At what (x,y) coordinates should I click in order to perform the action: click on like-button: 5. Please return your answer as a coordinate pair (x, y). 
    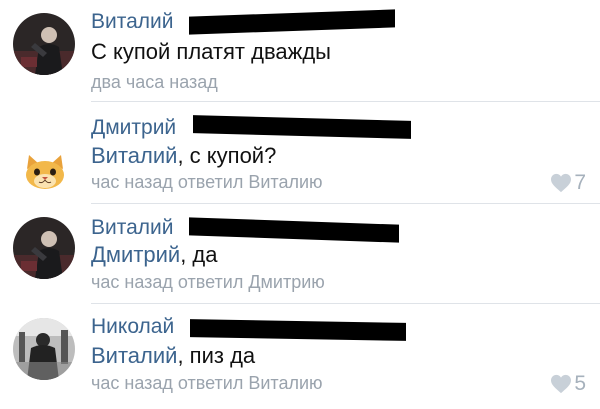
    Looking at the image, I should click on (568, 384).